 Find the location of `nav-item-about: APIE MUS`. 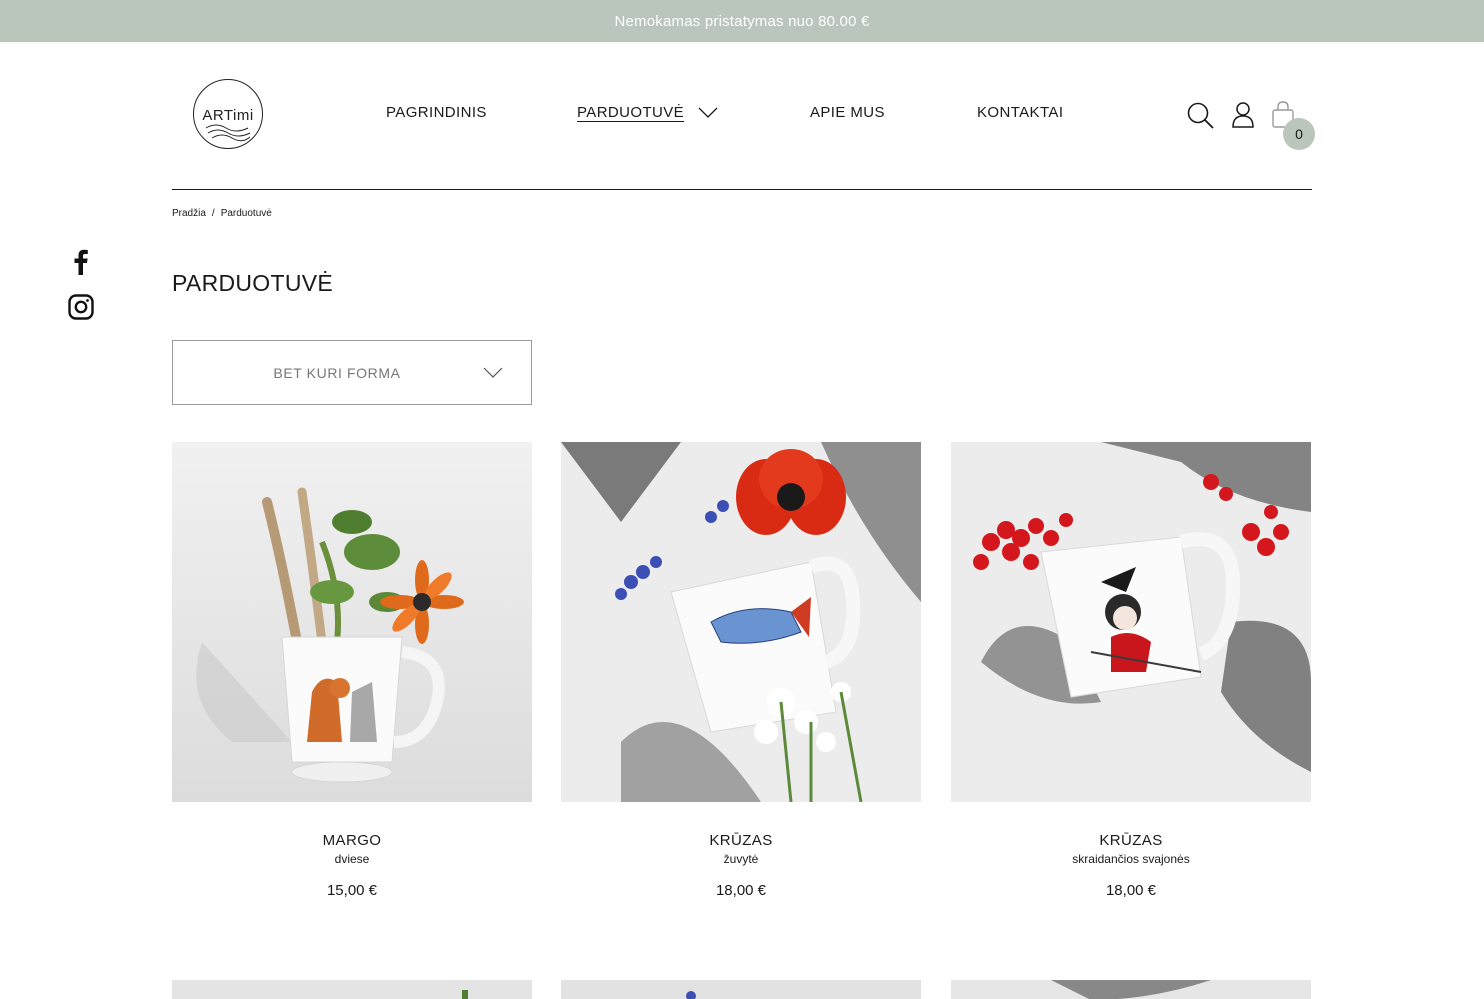

nav-item-about: APIE MUS is located at coordinates (847, 112).